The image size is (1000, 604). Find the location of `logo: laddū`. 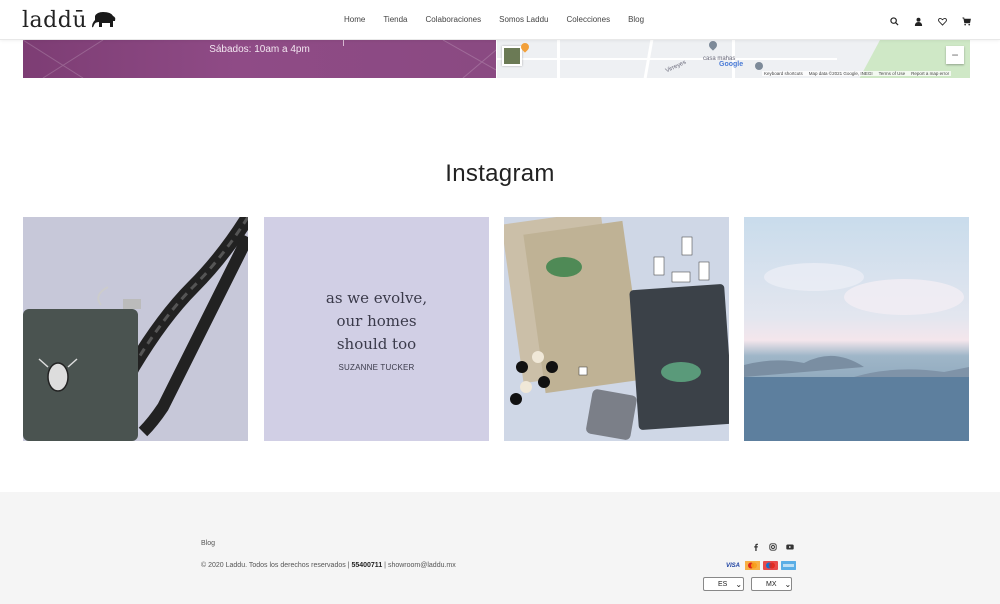

logo: laddū is located at coordinates (69, 20).